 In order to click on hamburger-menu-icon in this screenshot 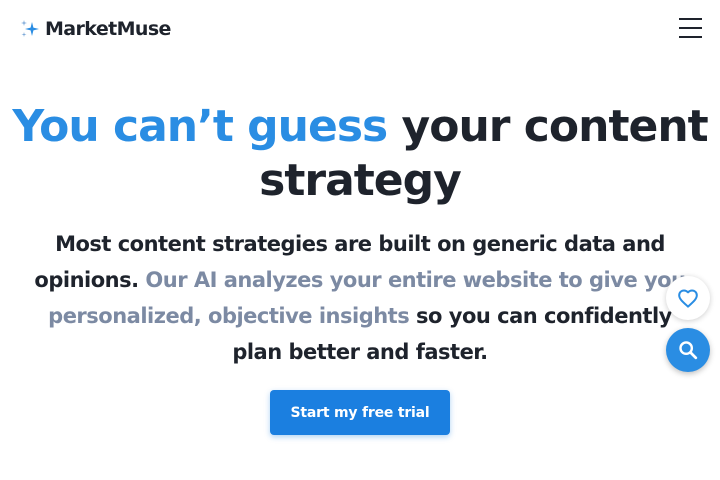, I will do `click(691, 29)`.